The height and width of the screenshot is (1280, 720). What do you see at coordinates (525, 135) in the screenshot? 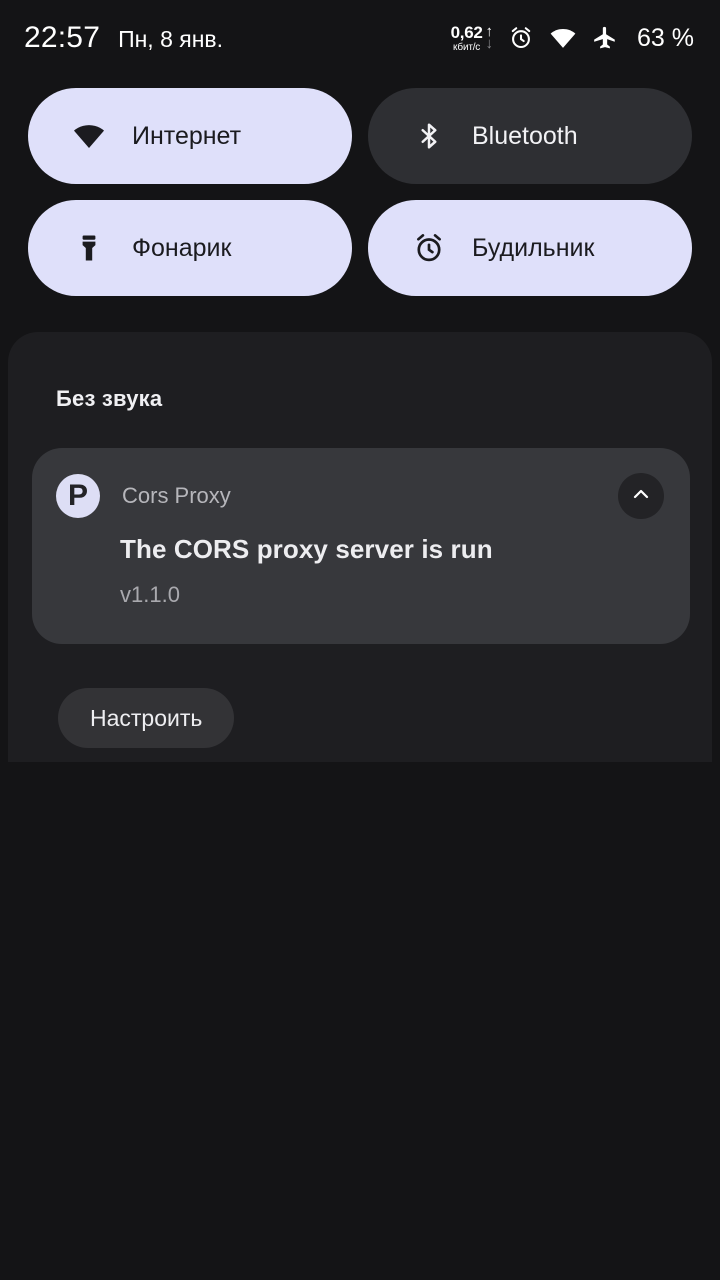
I see `quick-tile-label: Bluetooth` at bounding box center [525, 135].